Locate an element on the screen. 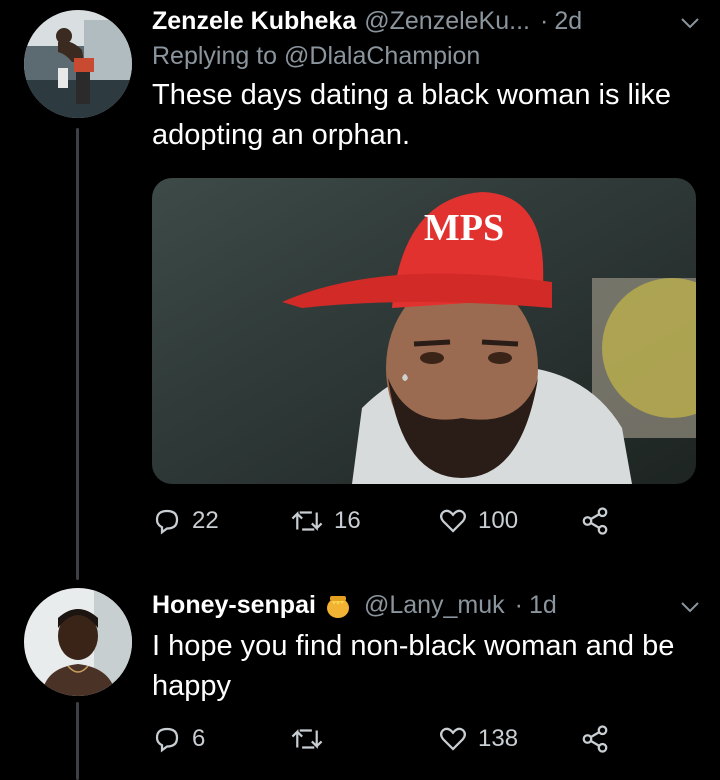  like-button: 100 is located at coordinates (509, 521).